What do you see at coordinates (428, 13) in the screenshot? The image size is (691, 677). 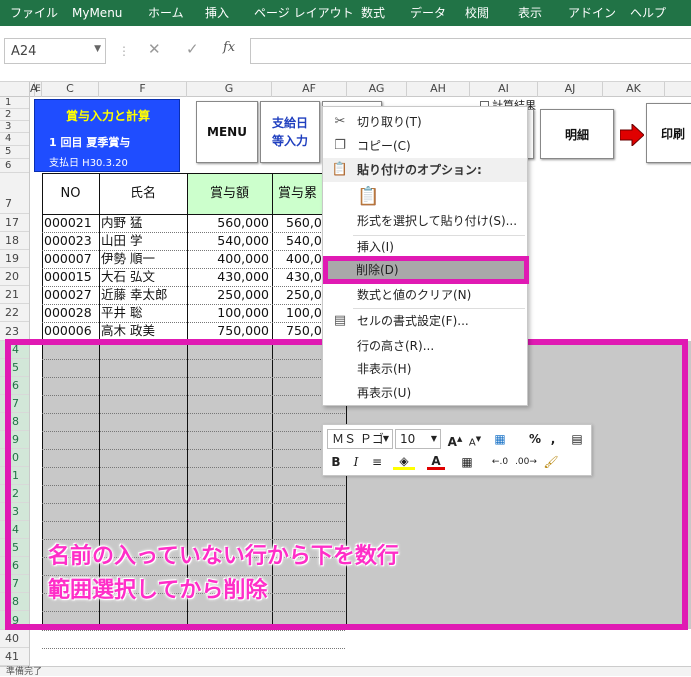 I see `tab-data: データ` at bounding box center [428, 13].